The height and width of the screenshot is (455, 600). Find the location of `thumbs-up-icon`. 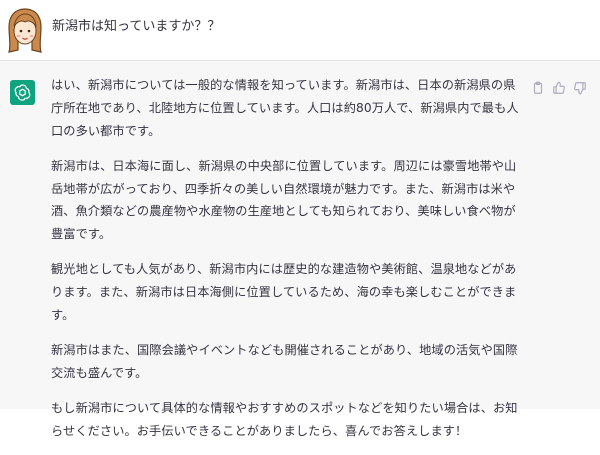

thumbs-up-icon is located at coordinates (559, 88).